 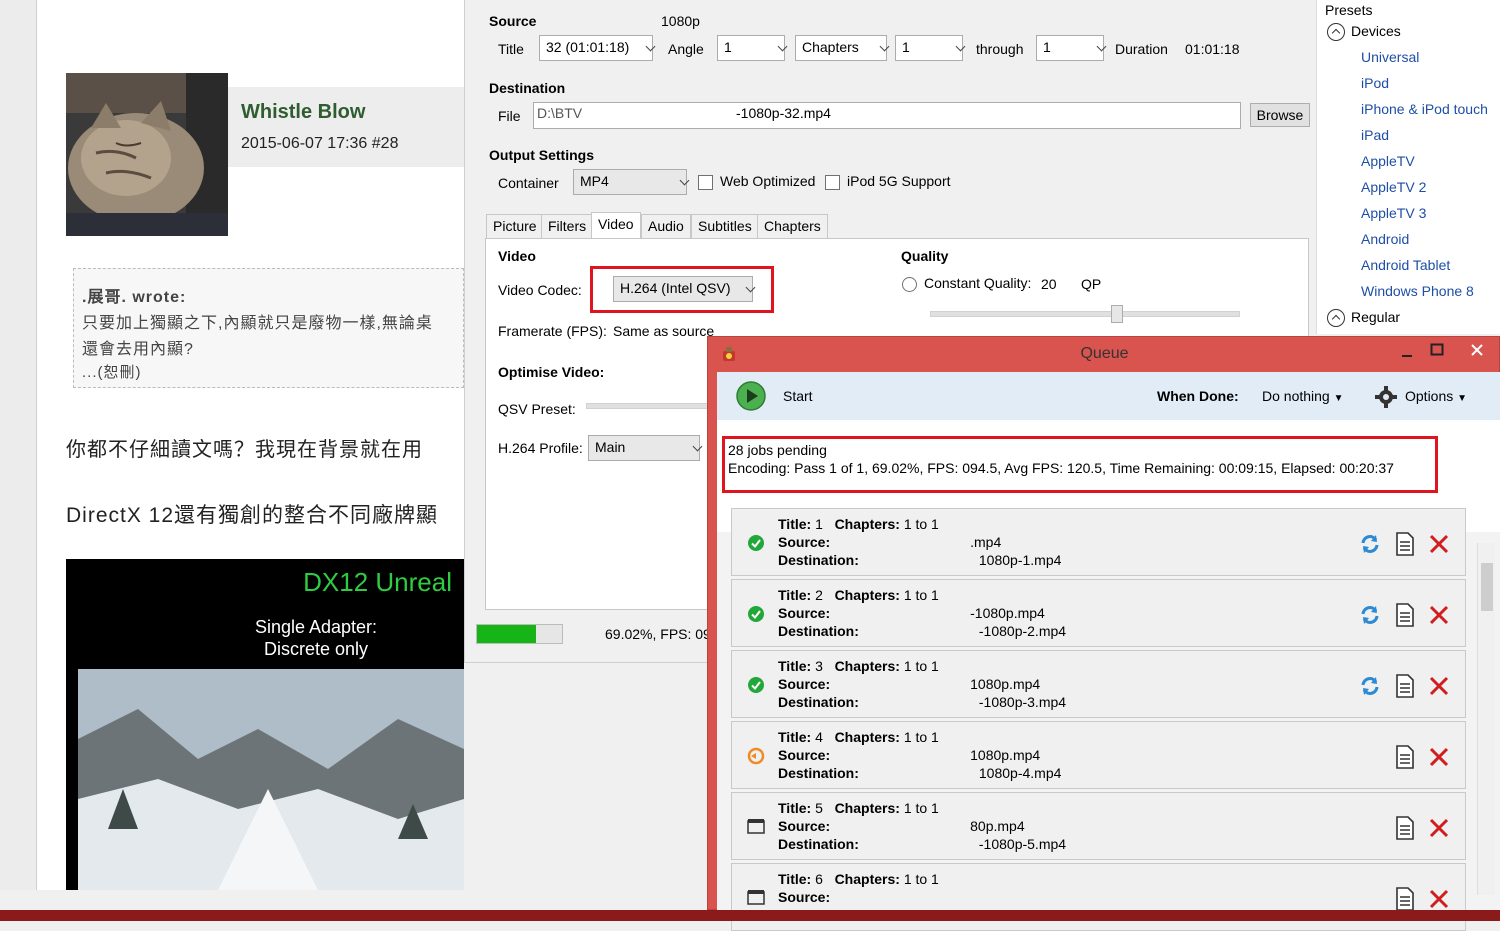 What do you see at coordinates (1049, 284) in the screenshot?
I see `constant-quality-value: 20` at bounding box center [1049, 284].